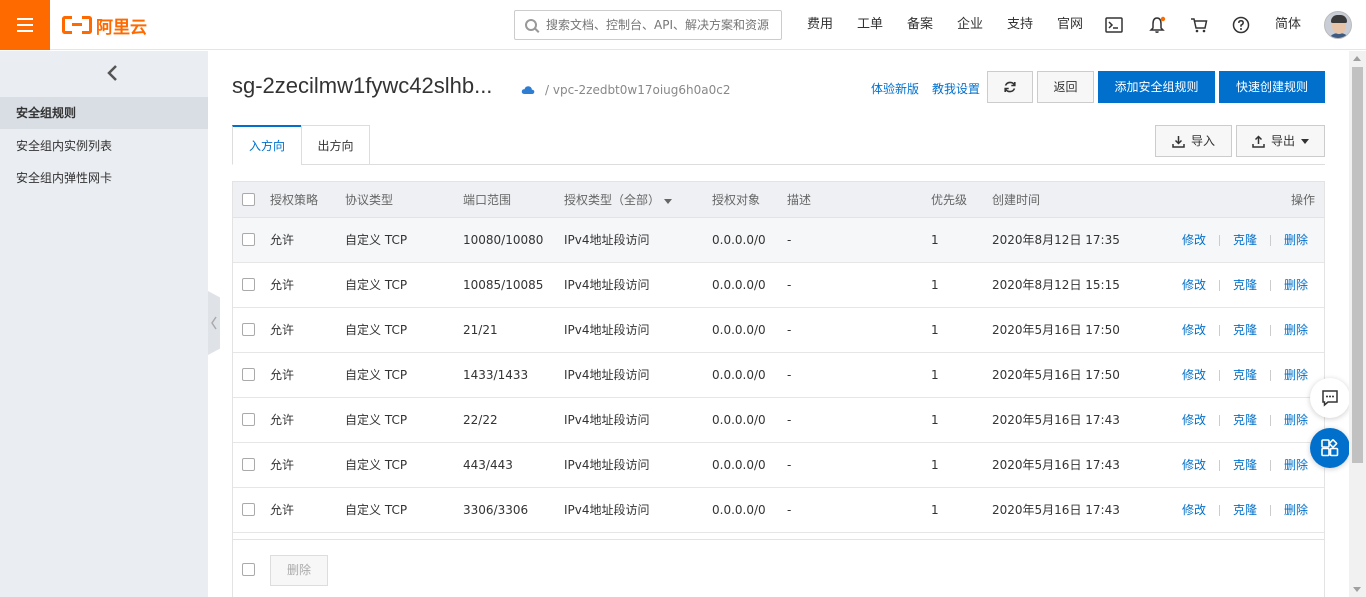 This screenshot has width=1366, height=597. I want to click on tab-outbound: 出方向, so click(335, 145).